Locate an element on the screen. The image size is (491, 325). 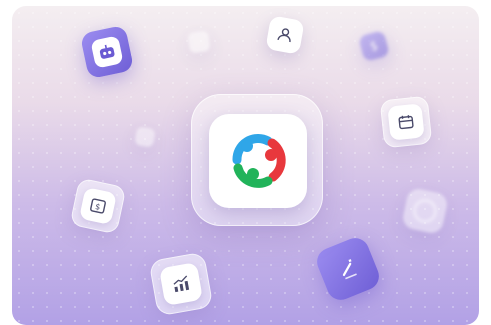
bar-chart-icon is located at coordinates (181, 284).